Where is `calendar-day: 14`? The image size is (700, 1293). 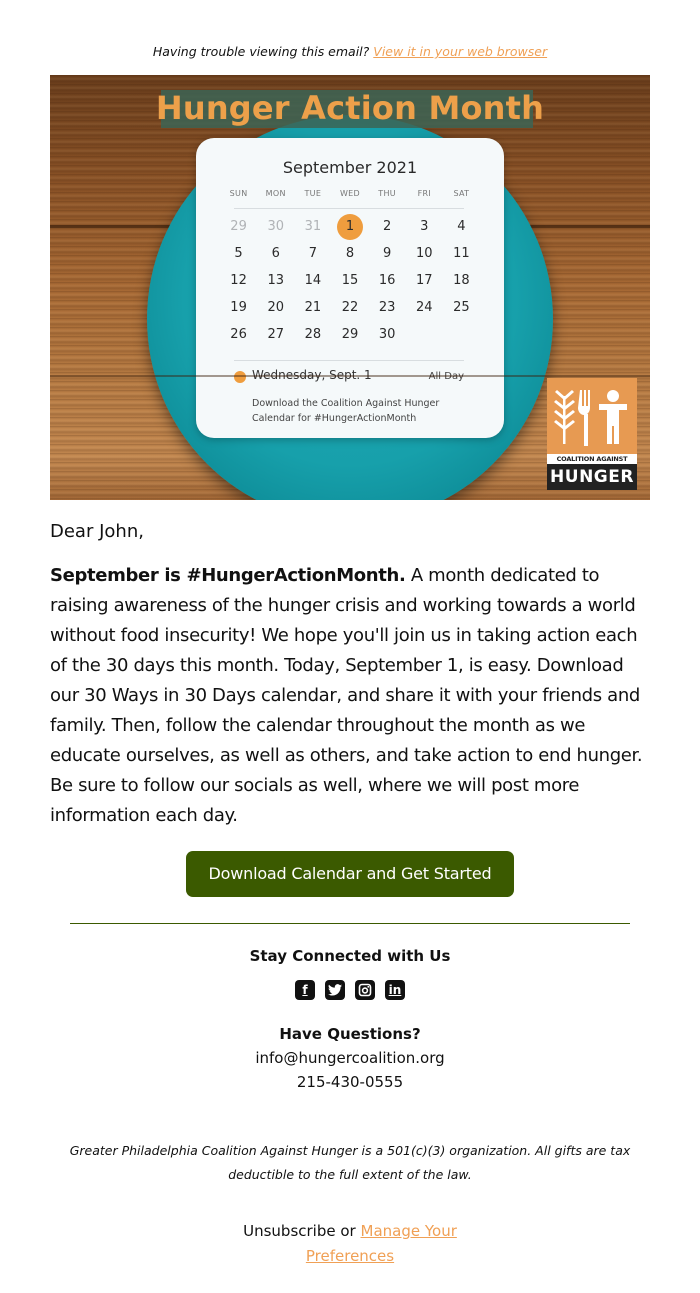 calendar-day: 14 is located at coordinates (313, 280).